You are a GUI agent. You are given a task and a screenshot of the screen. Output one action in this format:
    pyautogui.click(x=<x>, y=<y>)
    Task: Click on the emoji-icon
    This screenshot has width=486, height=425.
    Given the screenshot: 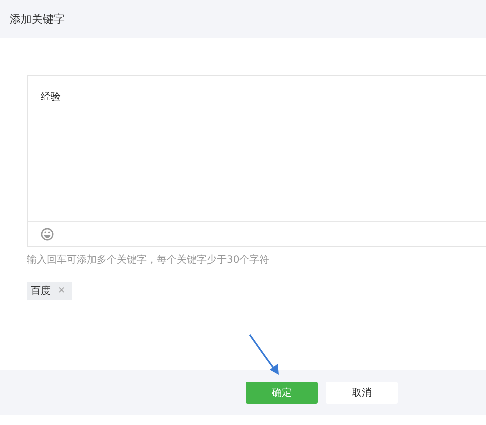 What is the action you would take?
    pyautogui.click(x=47, y=234)
    